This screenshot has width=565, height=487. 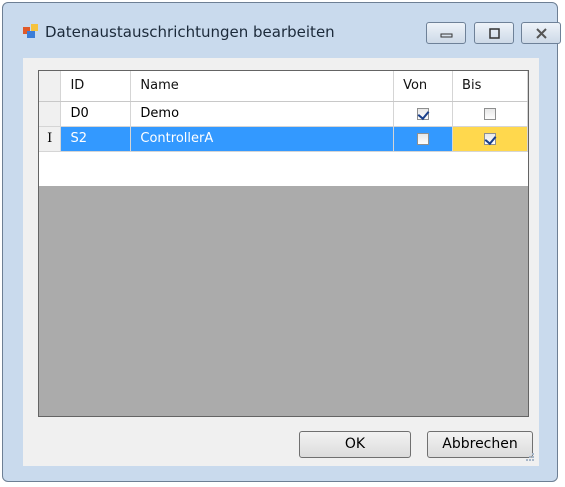 I want to click on app-icon, so click(x=30, y=31).